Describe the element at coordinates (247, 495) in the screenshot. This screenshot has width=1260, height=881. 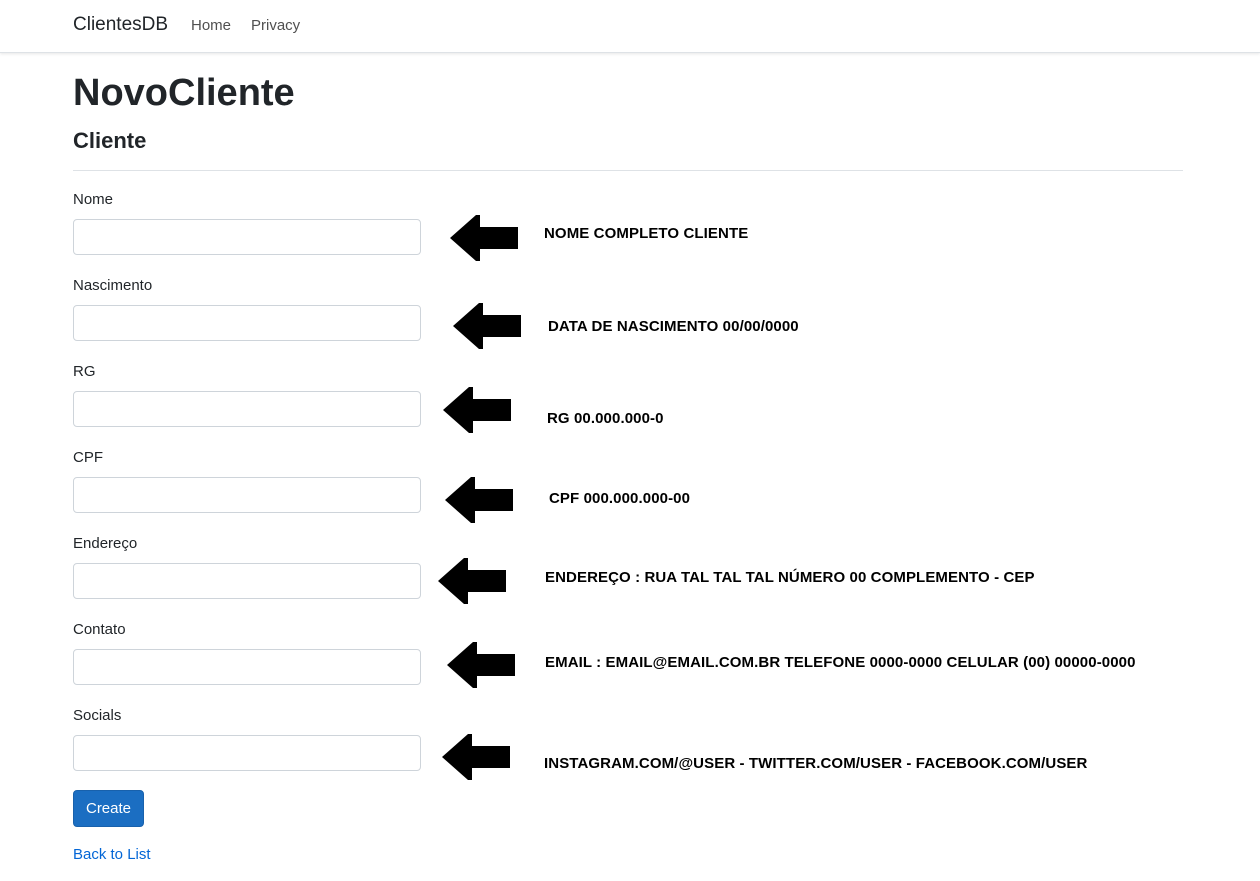
I see `cpf-input` at that location.